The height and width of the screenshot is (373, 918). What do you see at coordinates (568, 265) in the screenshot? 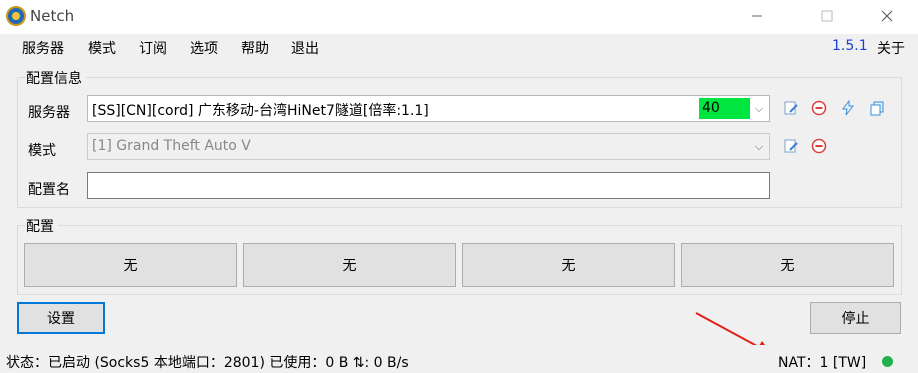
I see `profile-button-3: 无` at bounding box center [568, 265].